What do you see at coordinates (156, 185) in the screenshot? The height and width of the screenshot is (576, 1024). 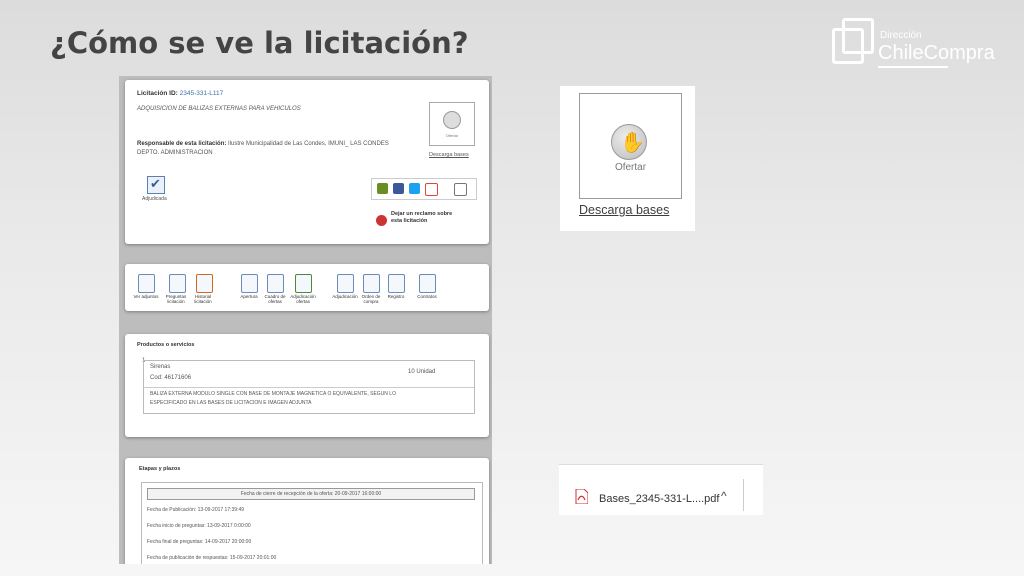 I see `adjudicada-check-icon` at bounding box center [156, 185].